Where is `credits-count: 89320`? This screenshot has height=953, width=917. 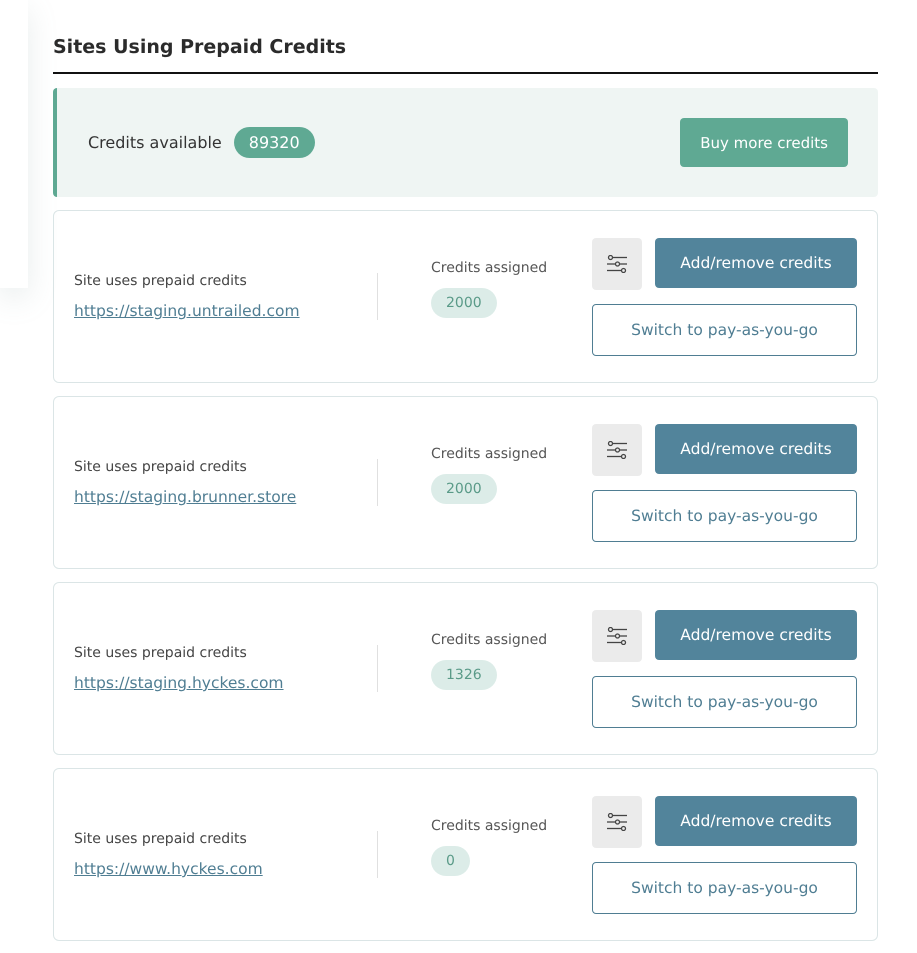
credits-count: 89320 is located at coordinates (274, 142).